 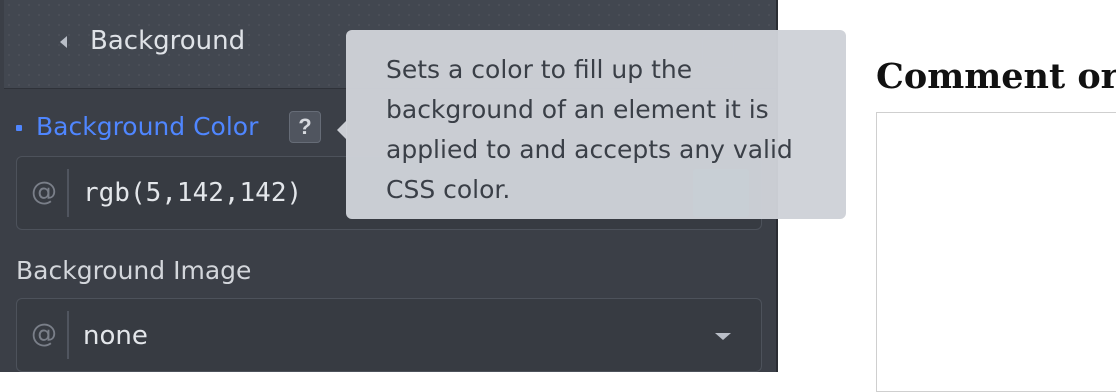 What do you see at coordinates (147, 126) in the screenshot?
I see `background-color-label: Background Color` at bounding box center [147, 126].